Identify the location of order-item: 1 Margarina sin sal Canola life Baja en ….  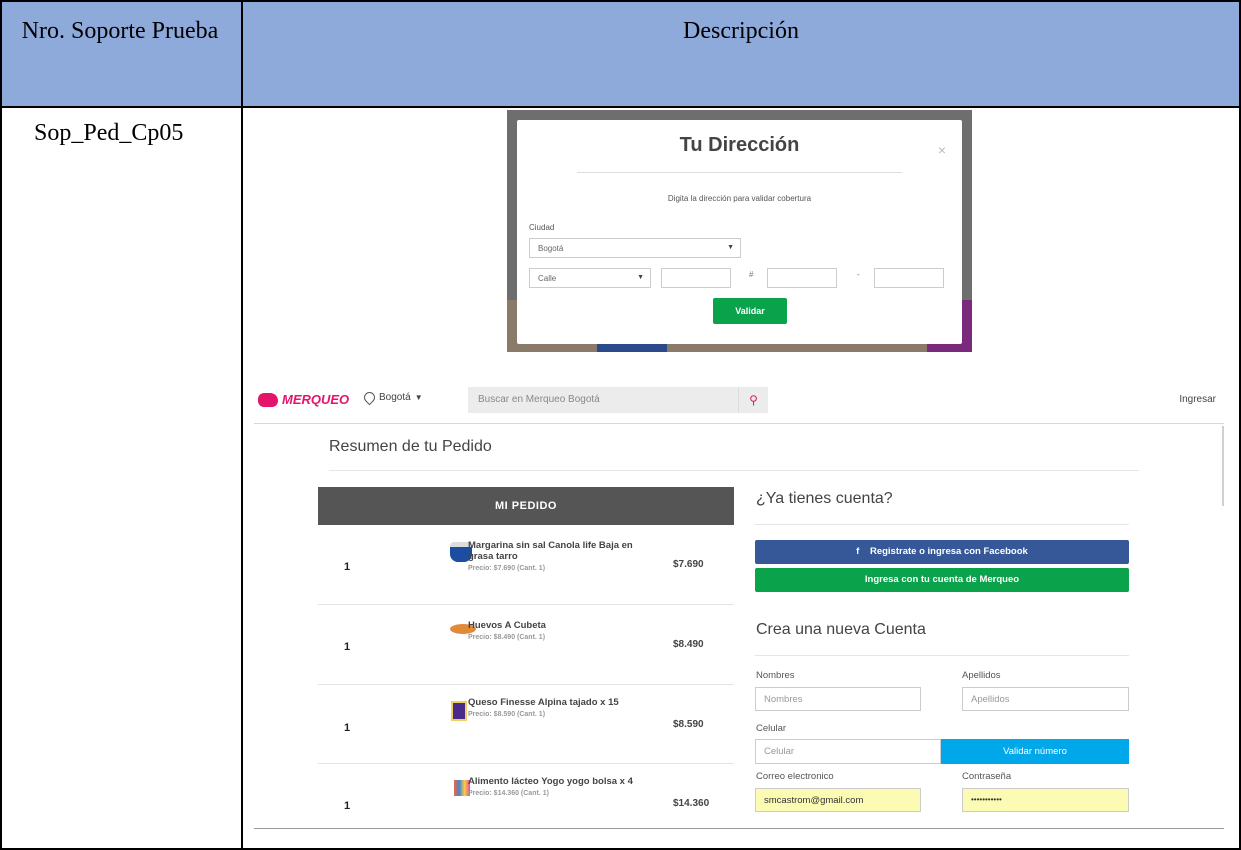
(526, 565).